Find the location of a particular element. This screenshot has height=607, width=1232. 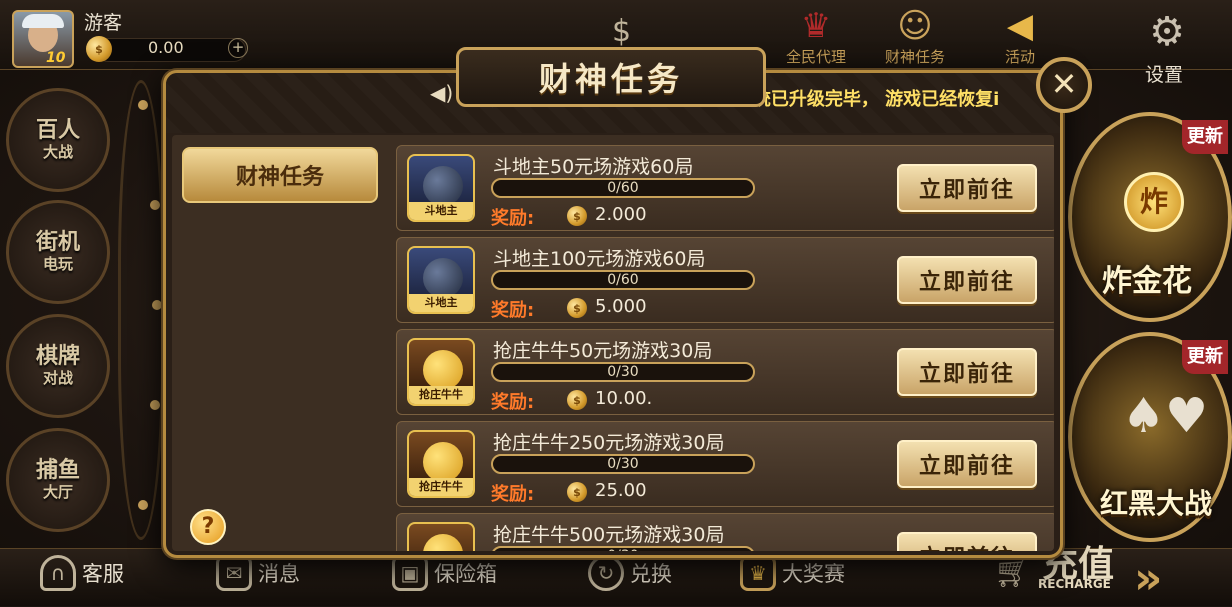

top-item-label: 全民代理 is located at coordinates (815, 57).